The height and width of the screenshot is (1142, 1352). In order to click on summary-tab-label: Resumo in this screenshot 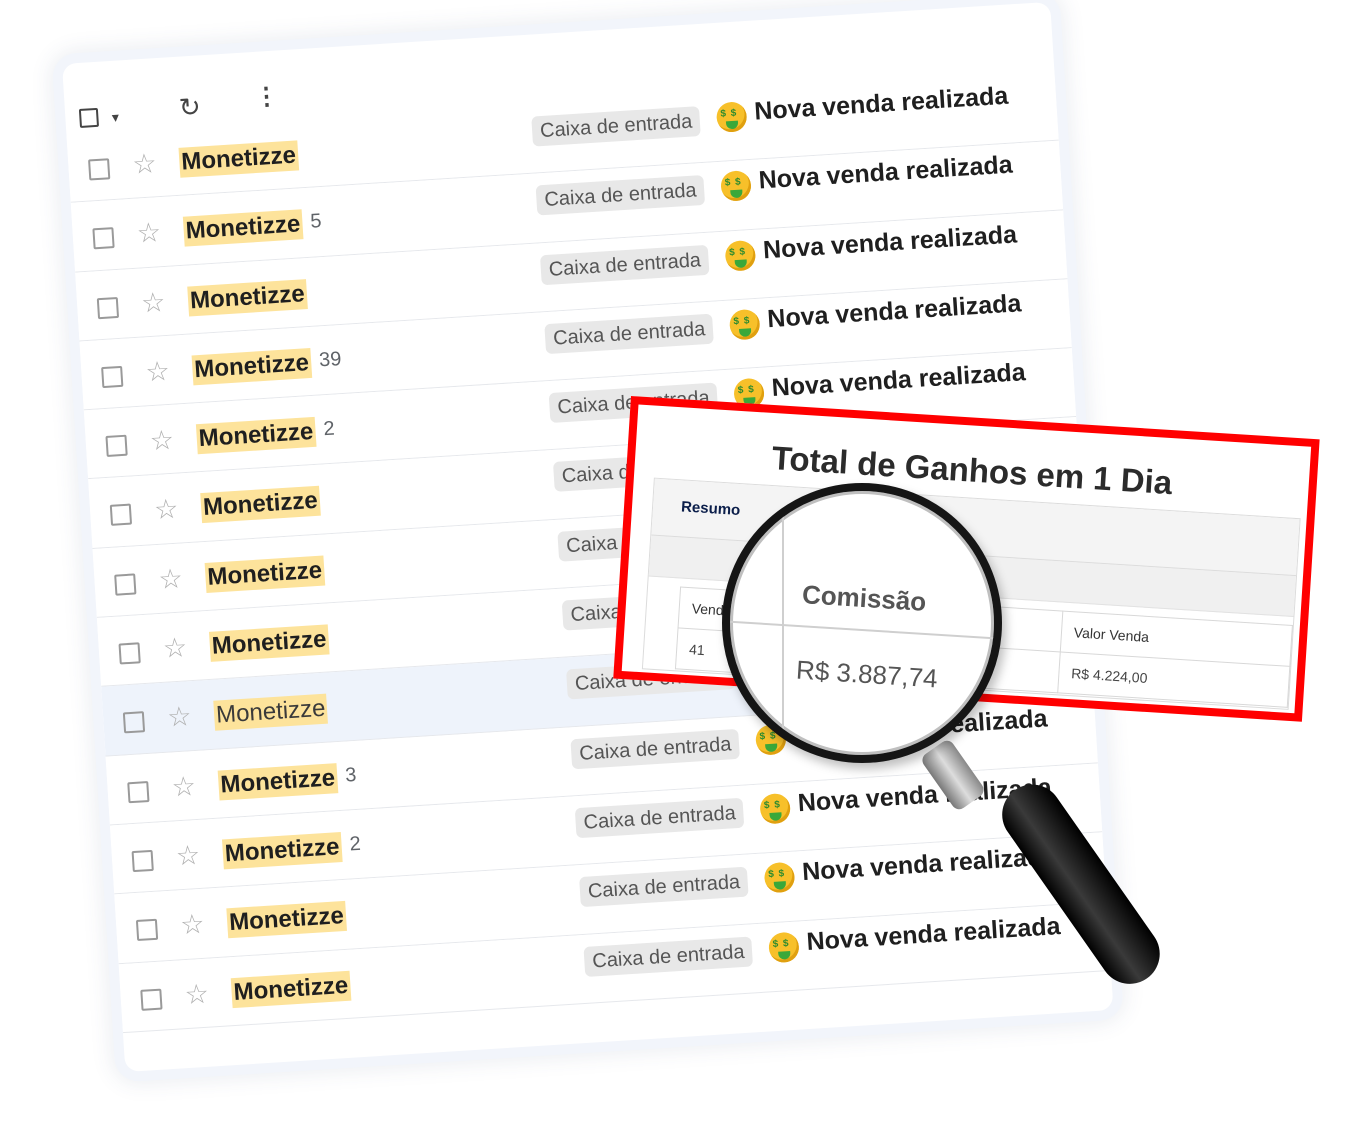, I will do `click(710, 509)`.